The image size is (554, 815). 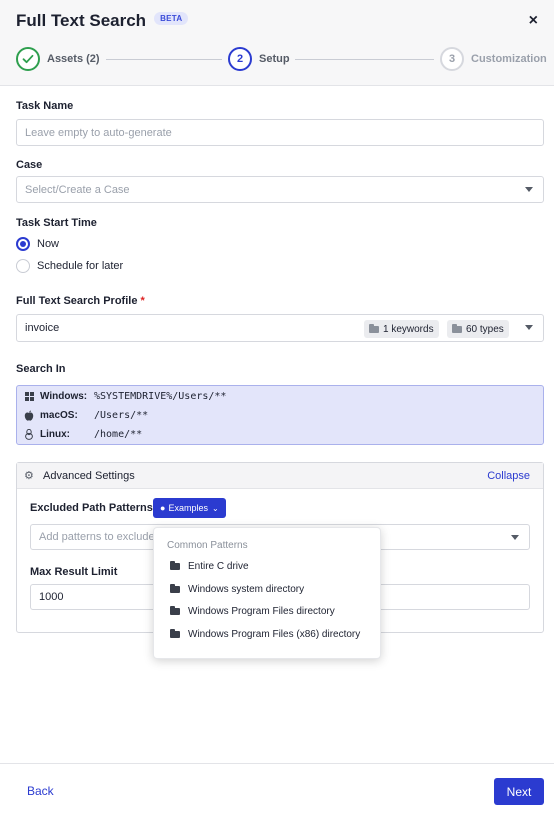 I want to click on advanced-settings-title: Advanced Settings, so click(x=89, y=476).